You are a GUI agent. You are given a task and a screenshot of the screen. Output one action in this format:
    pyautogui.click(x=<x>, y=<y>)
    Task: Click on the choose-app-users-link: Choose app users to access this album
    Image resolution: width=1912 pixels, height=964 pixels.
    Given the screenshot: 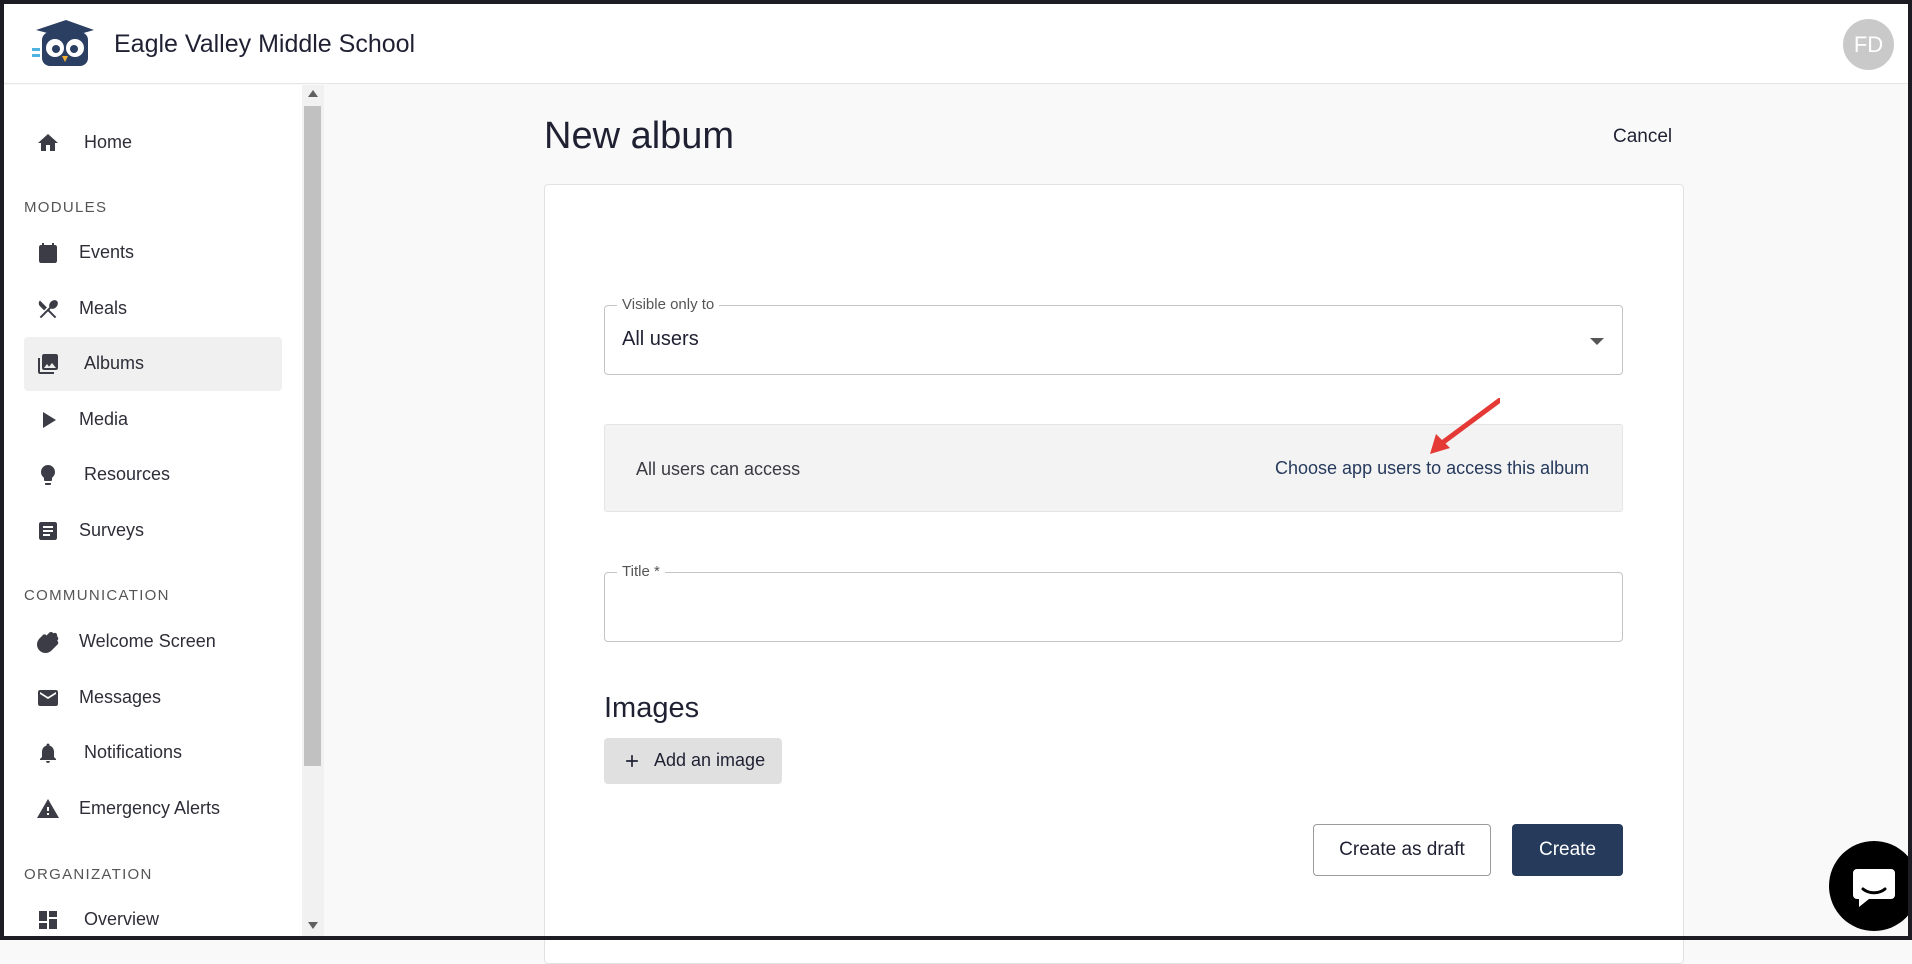 What is the action you would take?
    pyautogui.click(x=1432, y=468)
    